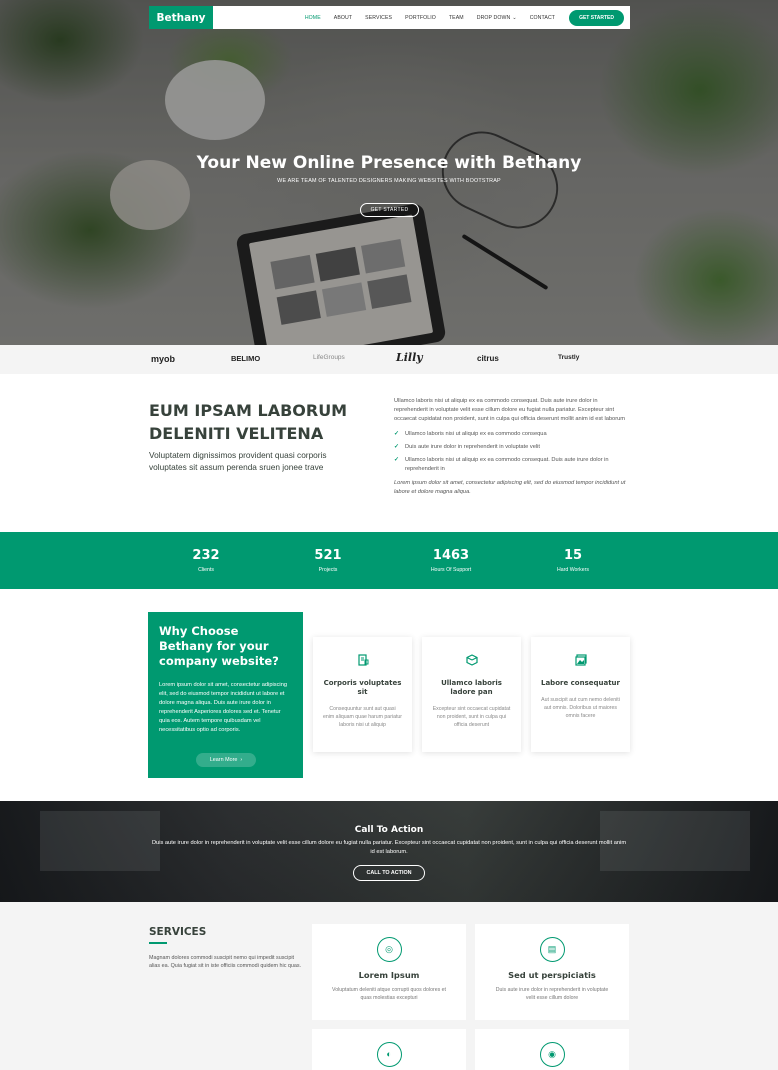  Describe the element at coordinates (552, 1054) in the screenshot. I see `globe-icon: ◉` at that location.